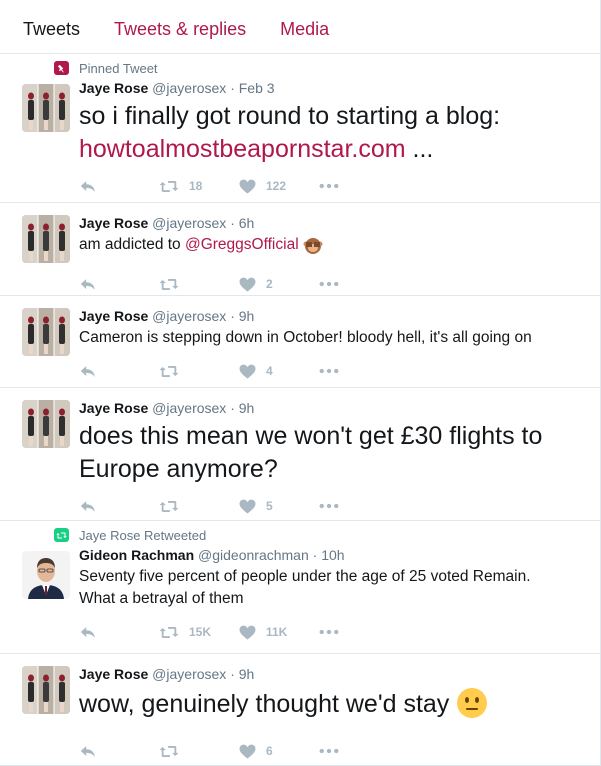 This screenshot has height=766, width=601. I want to click on tab-media: Media, so click(304, 27).